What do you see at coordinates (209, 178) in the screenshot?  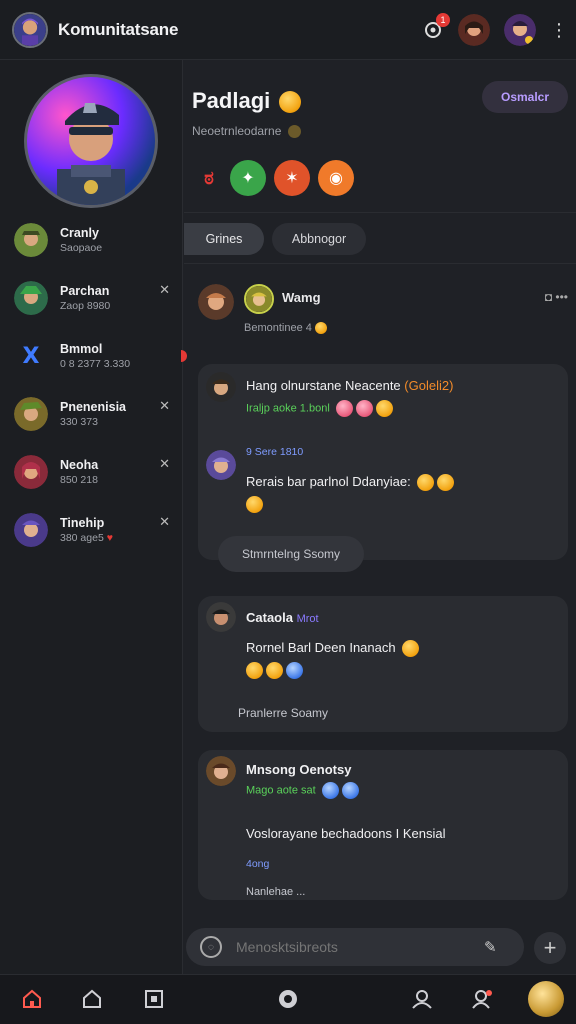 I see `flag-badge-icon: ಠ` at bounding box center [209, 178].